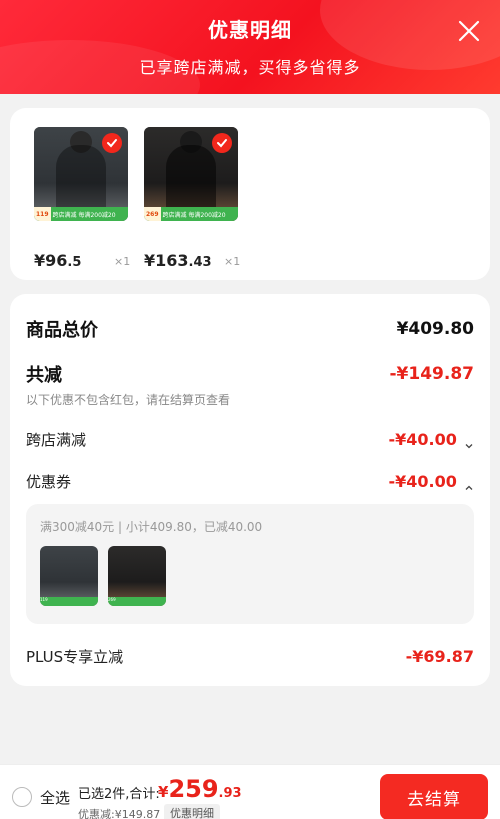  Describe the element at coordinates (191, 174) in the screenshot. I see `product-image: 269 跨店满减 每满200减20` at that location.